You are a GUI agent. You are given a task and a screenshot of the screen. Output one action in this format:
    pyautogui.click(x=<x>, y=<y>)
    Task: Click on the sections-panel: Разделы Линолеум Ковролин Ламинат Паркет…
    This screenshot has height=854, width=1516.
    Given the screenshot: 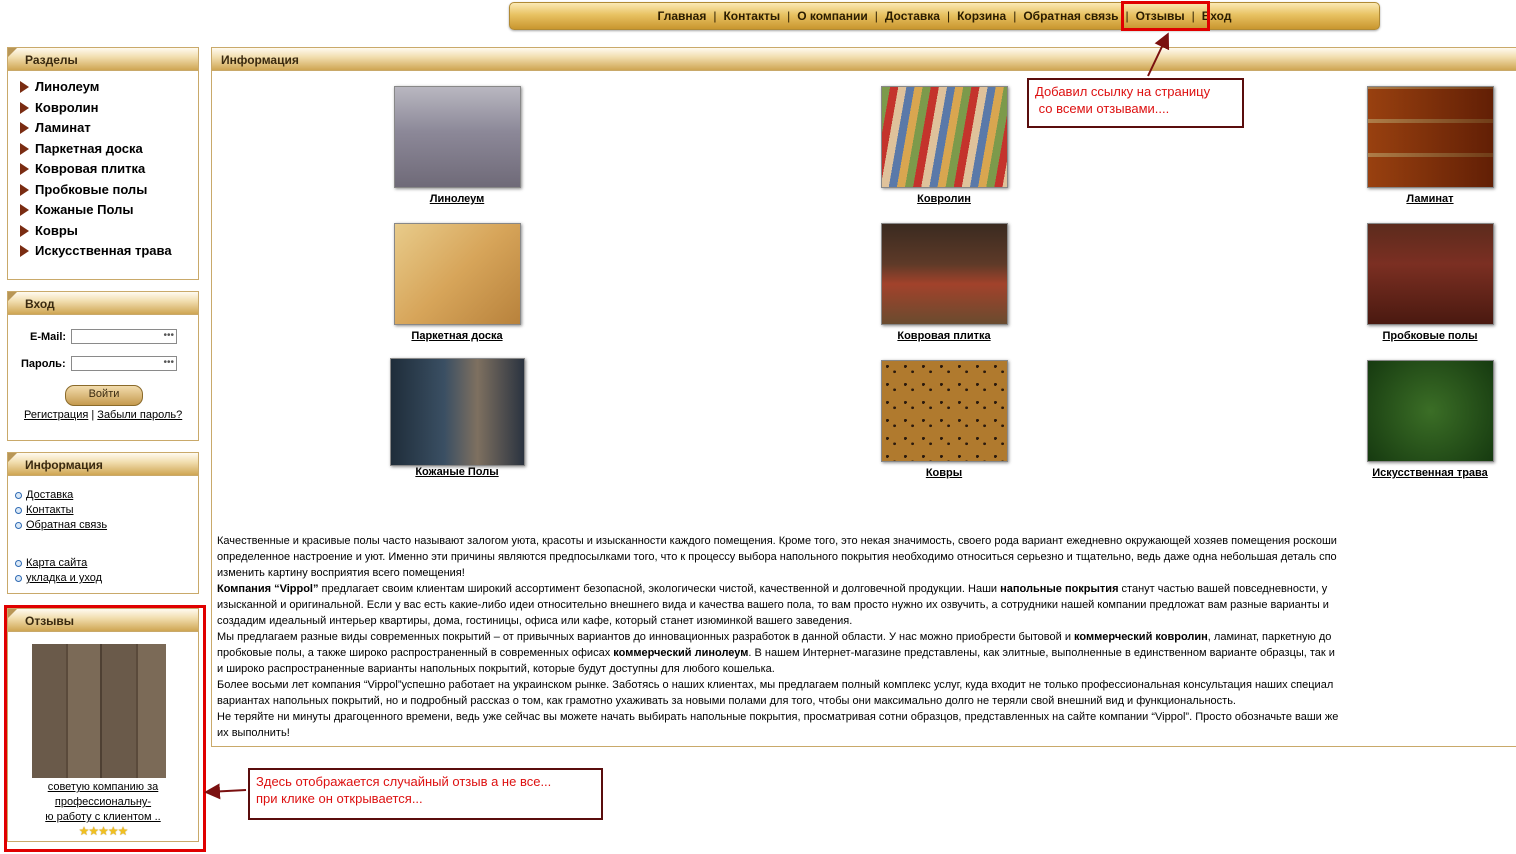 What is the action you would take?
    pyautogui.click(x=103, y=163)
    